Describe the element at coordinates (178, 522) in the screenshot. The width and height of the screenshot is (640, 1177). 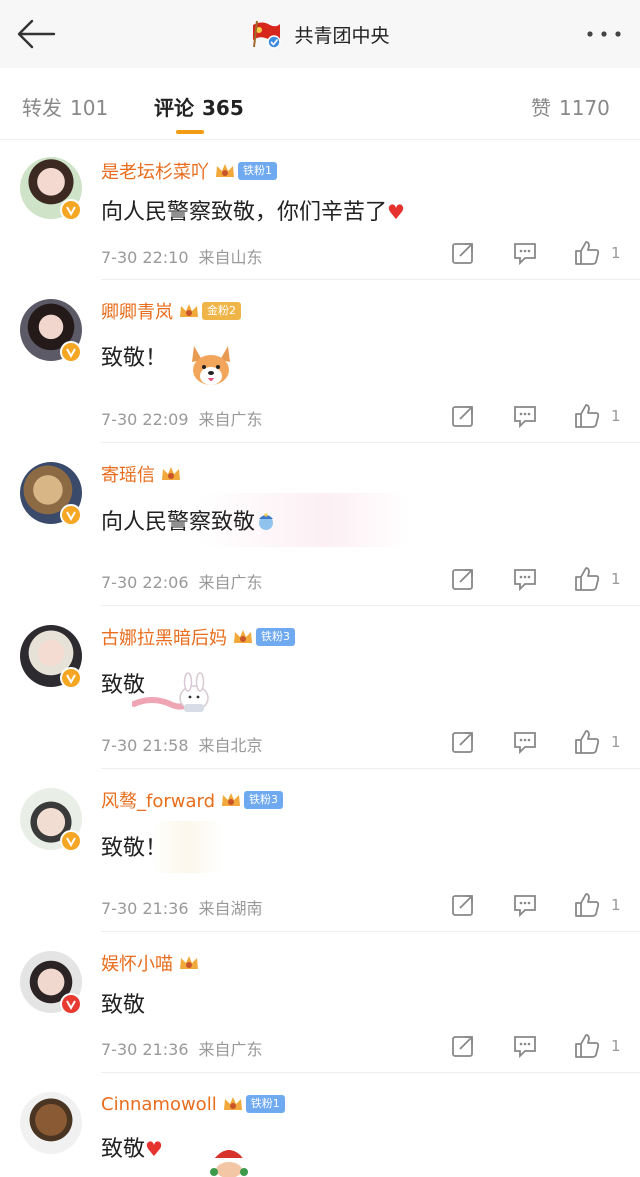
I see `comment-text: 向人民警察致敬` at that location.